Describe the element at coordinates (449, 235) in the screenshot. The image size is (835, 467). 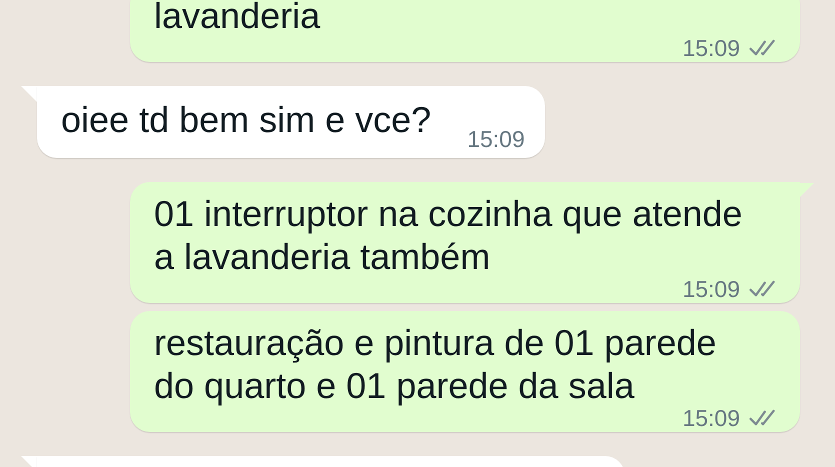
I see `message-text: 01 interruptor na cozinha que atende a lavanderia também` at that location.